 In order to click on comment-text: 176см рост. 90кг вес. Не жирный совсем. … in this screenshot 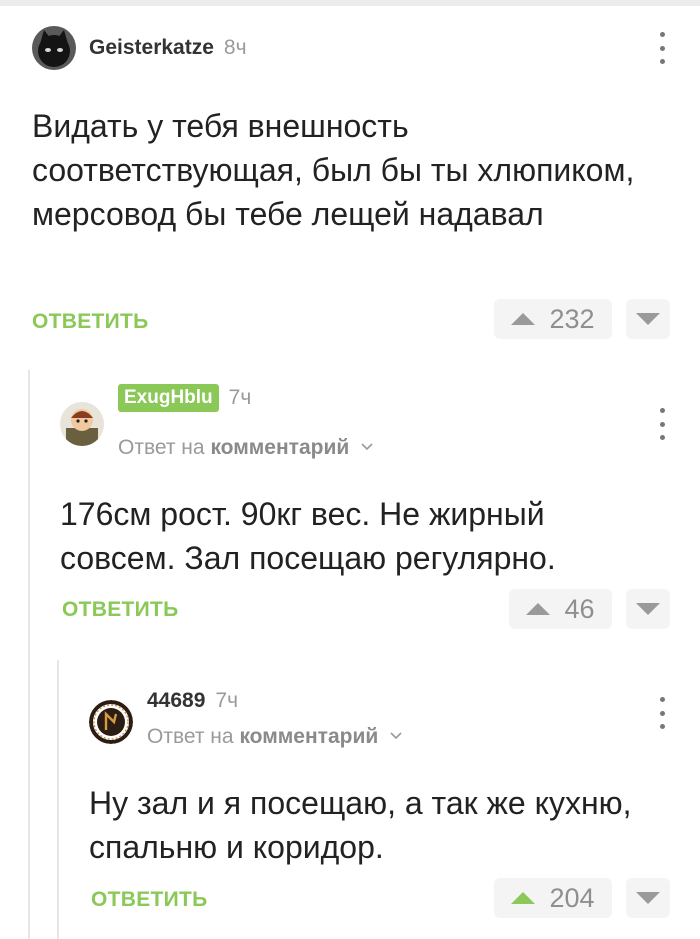, I will do `click(308, 536)`.